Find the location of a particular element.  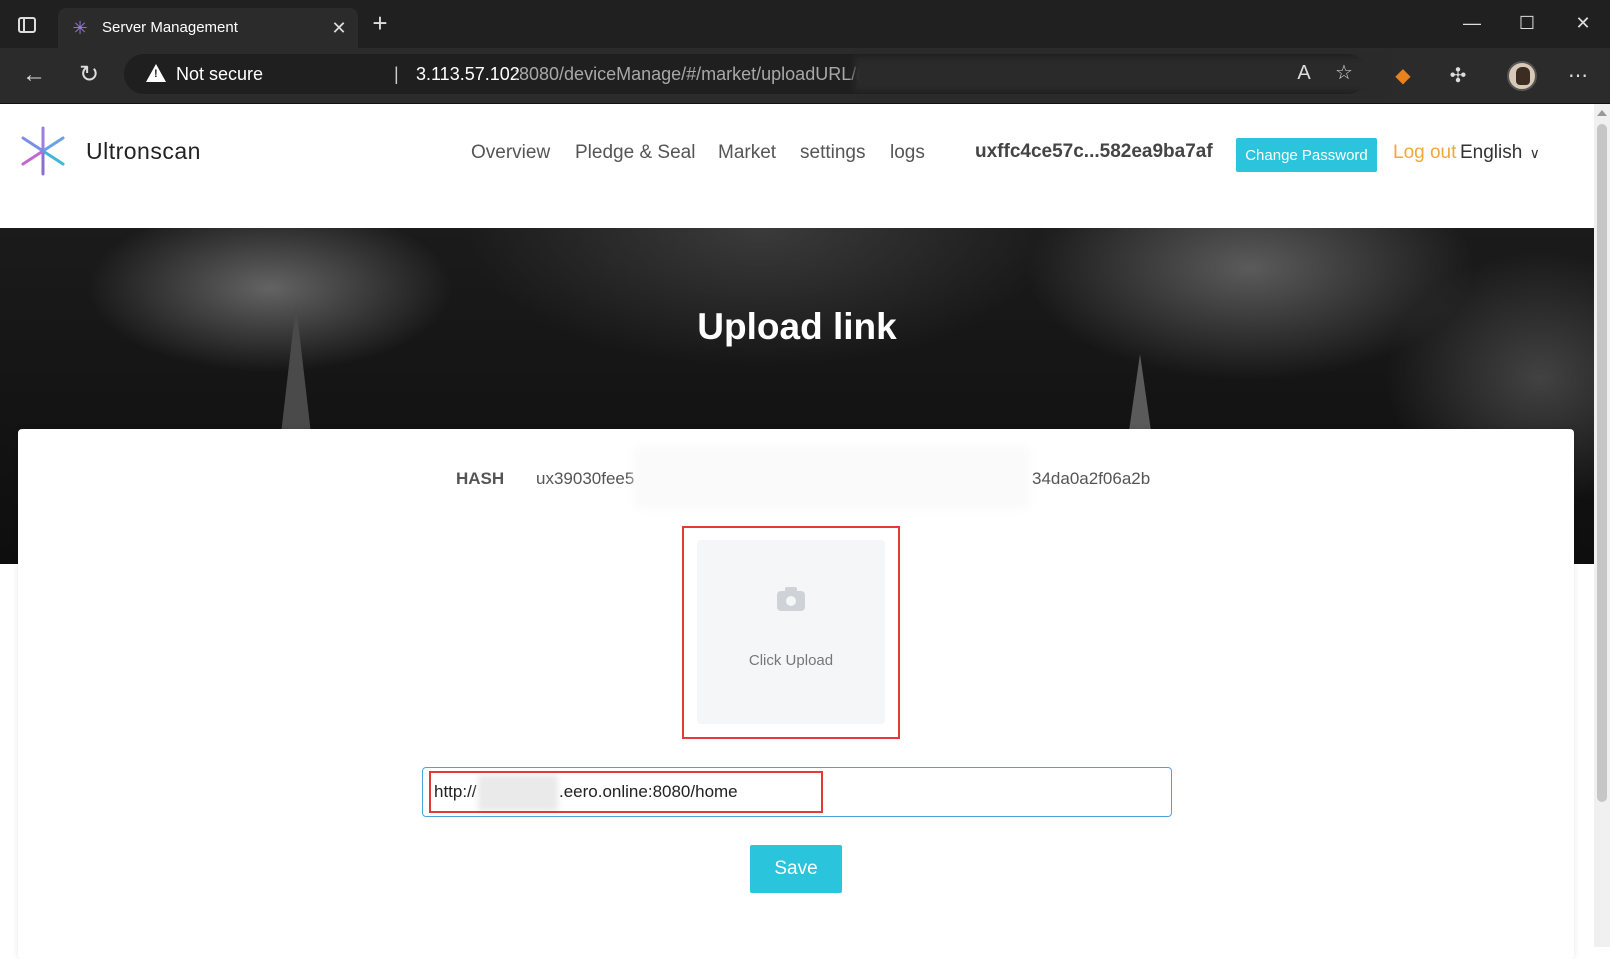

maximize-icon: ☐ is located at coordinates (1527, 23).